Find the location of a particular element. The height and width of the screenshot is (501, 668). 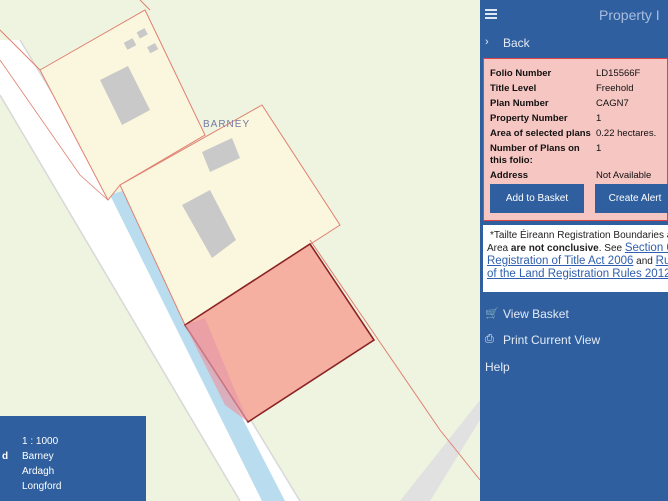

print-current-view-link: ⎙ Print Current View is located at coordinates (574, 340).